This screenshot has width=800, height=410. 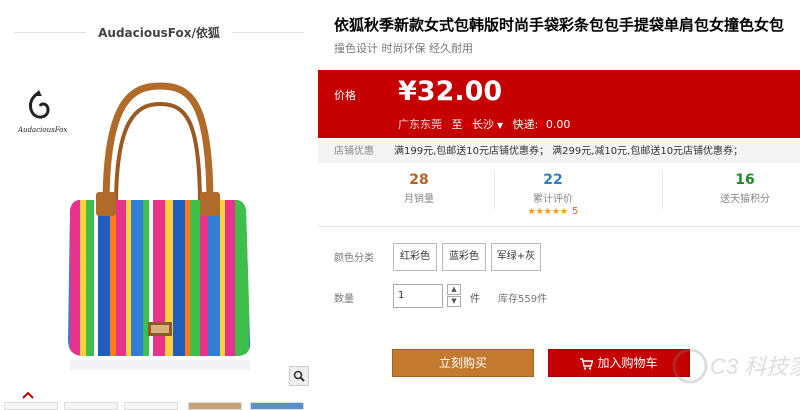 I want to click on cart-icon, so click(x=587, y=363).